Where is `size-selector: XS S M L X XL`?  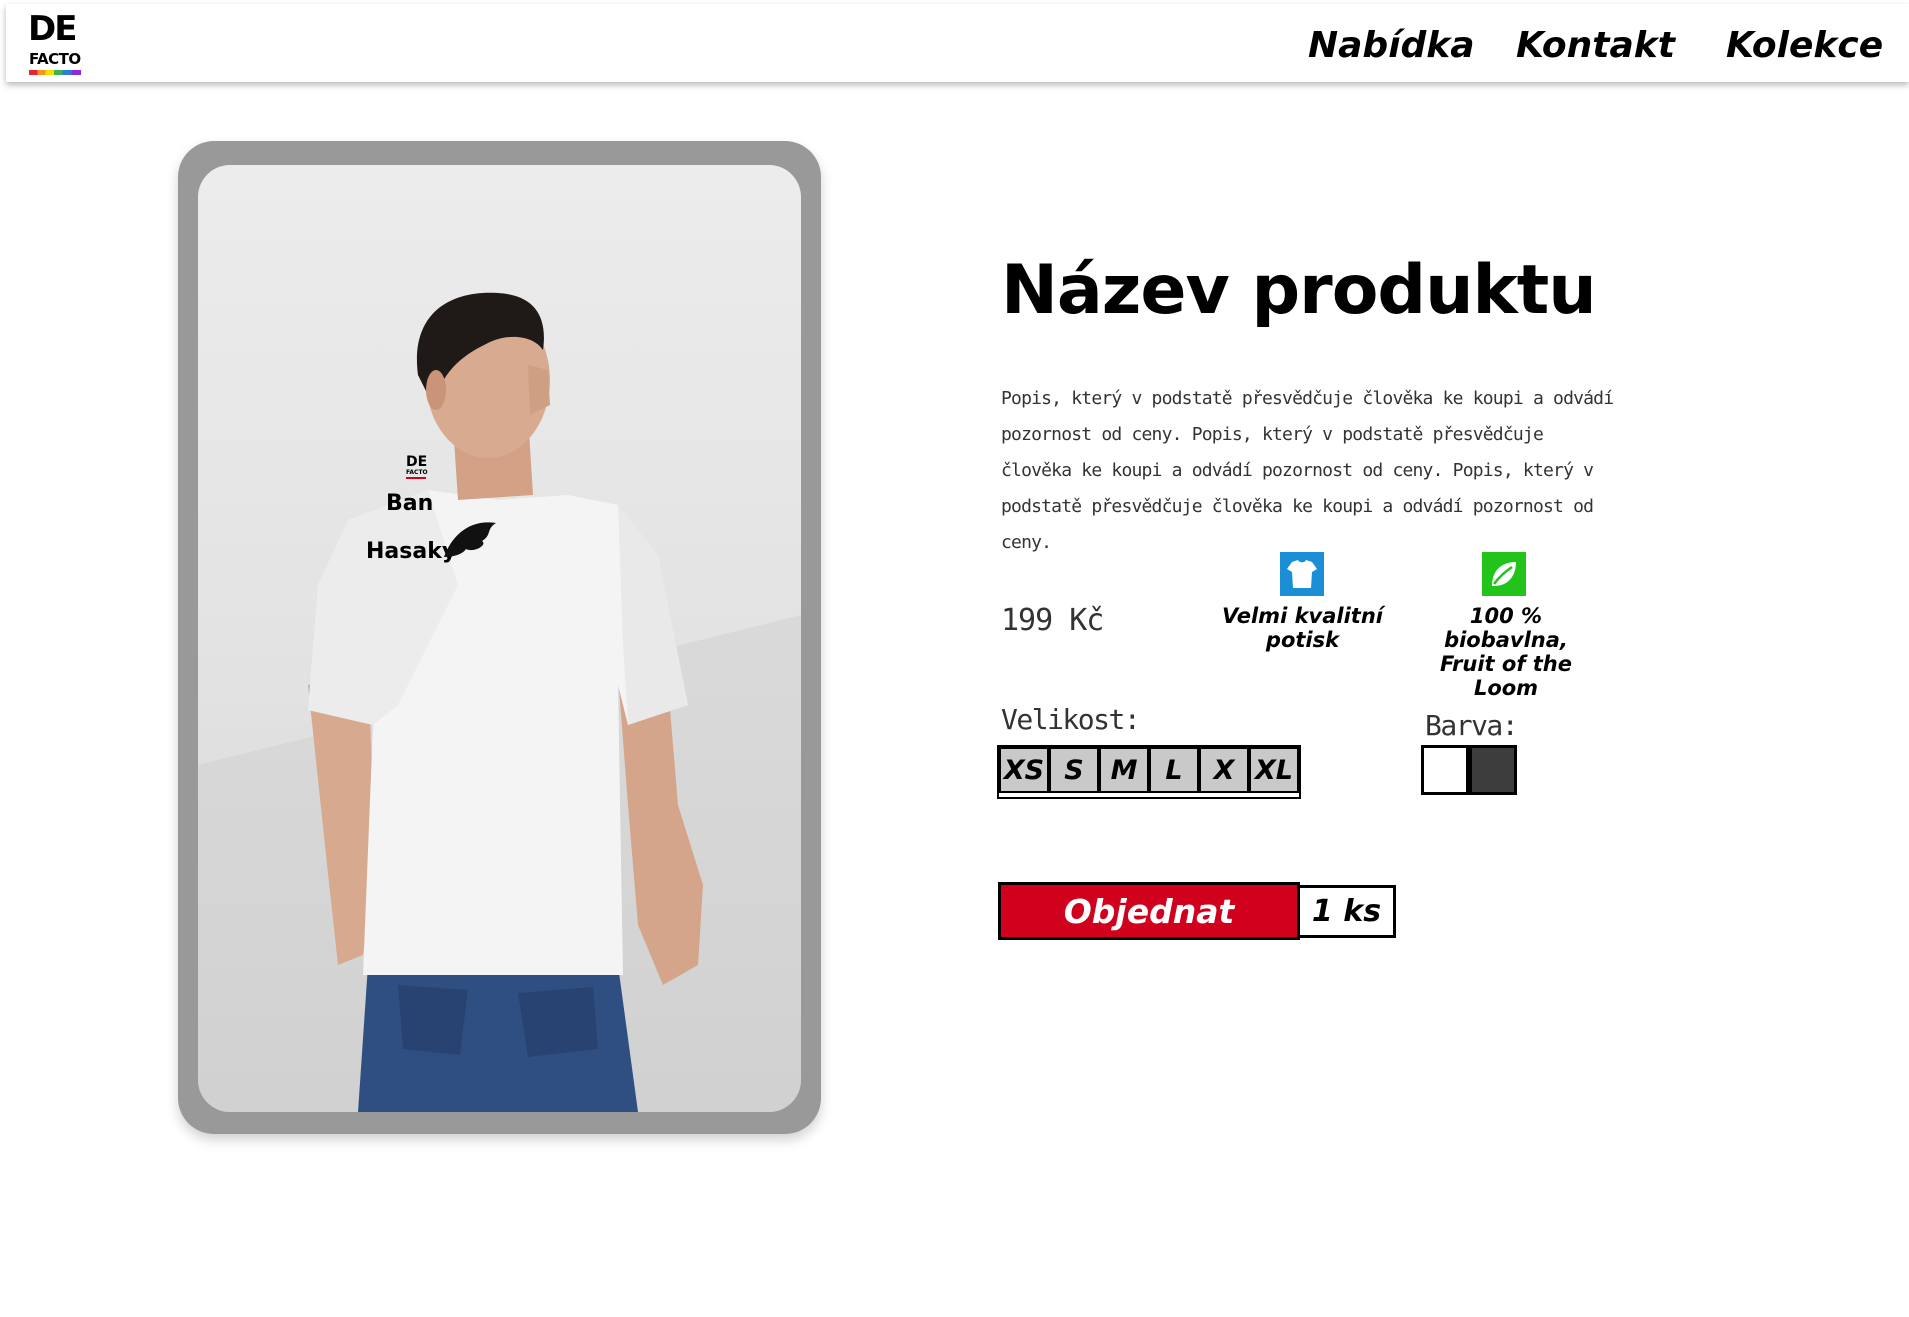
size-selector: XS S M L X XL is located at coordinates (1149, 772).